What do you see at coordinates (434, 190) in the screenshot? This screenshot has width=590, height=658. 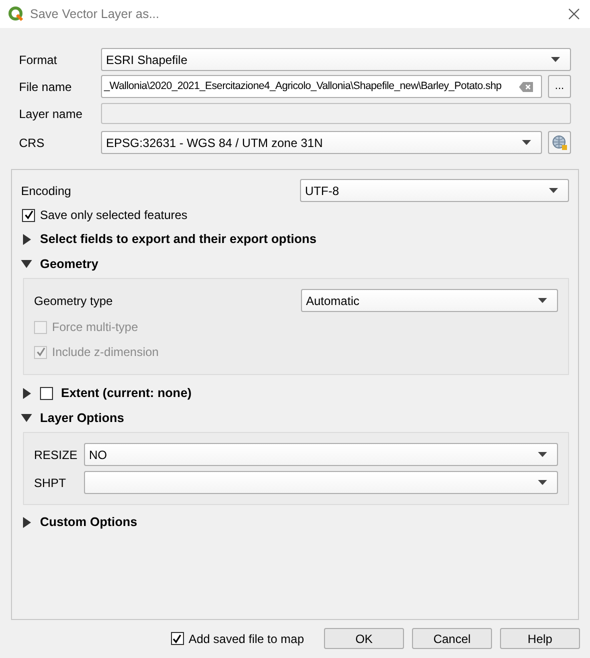 I see `encoding-dropdown: UTF-8` at bounding box center [434, 190].